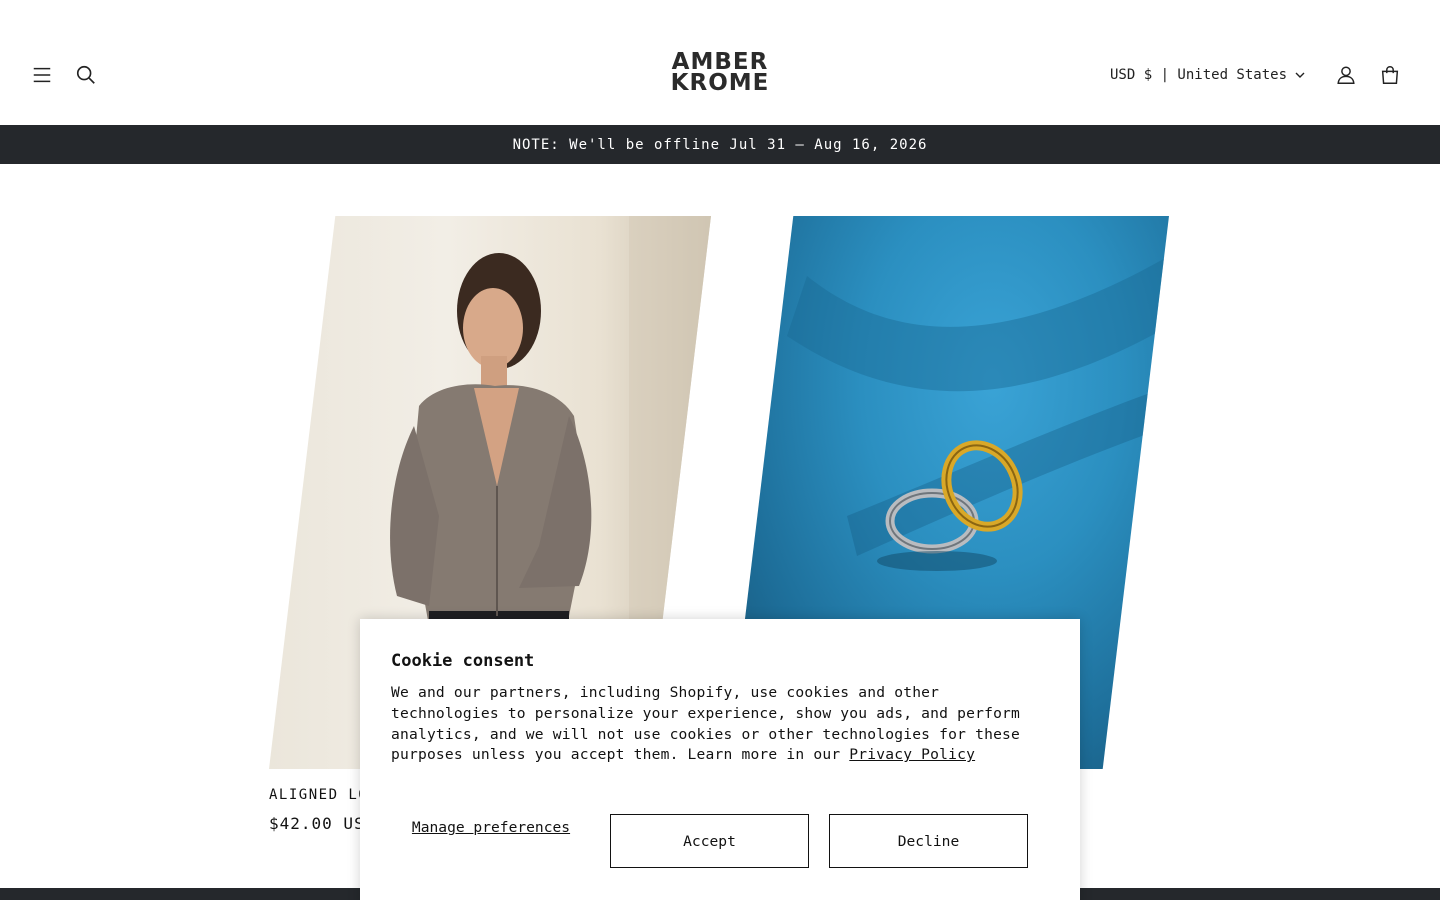 The width and height of the screenshot is (1440, 900). I want to click on decline-button: Decline, so click(928, 841).